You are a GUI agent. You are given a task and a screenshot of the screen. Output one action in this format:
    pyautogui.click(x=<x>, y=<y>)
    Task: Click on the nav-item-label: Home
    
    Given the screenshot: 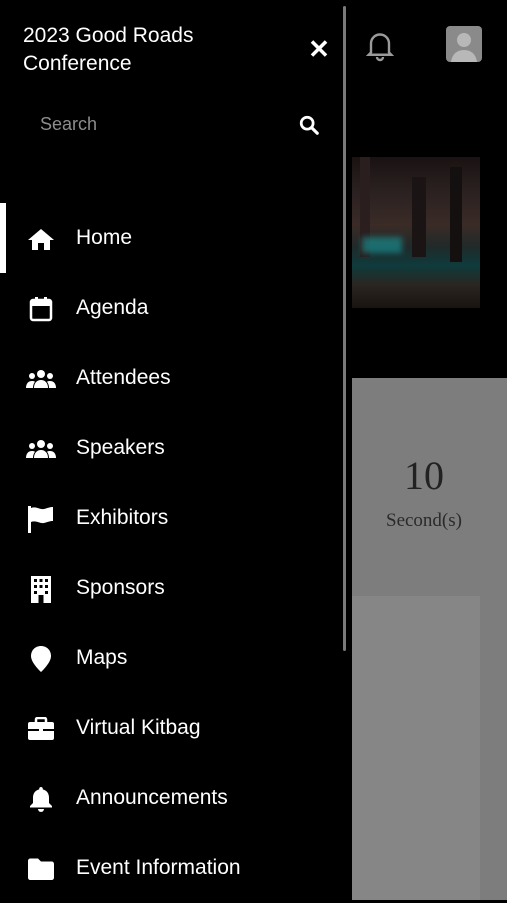 What is the action you would take?
    pyautogui.click(x=104, y=237)
    